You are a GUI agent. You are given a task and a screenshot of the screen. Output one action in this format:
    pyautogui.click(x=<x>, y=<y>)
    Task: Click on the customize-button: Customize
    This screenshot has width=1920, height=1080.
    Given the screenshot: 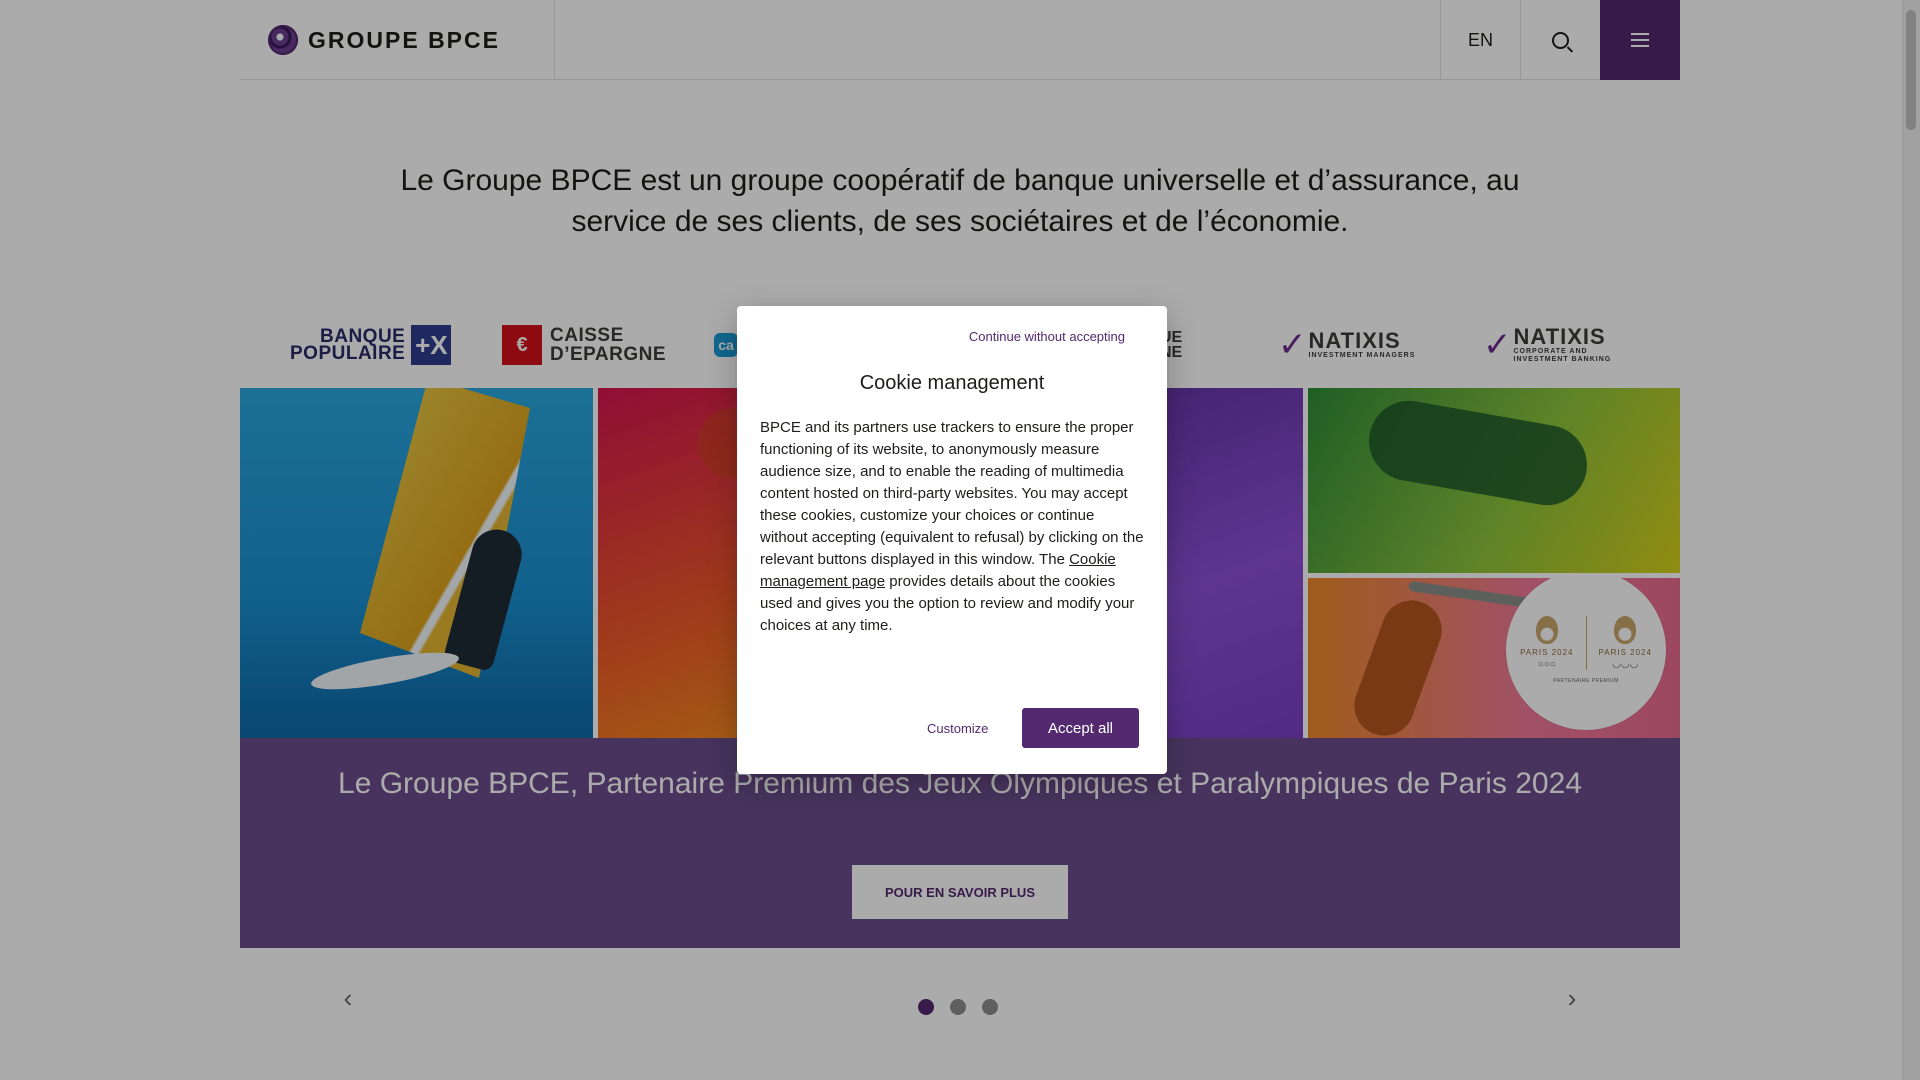 What is the action you would take?
    pyautogui.click(x=957, y=728)
    